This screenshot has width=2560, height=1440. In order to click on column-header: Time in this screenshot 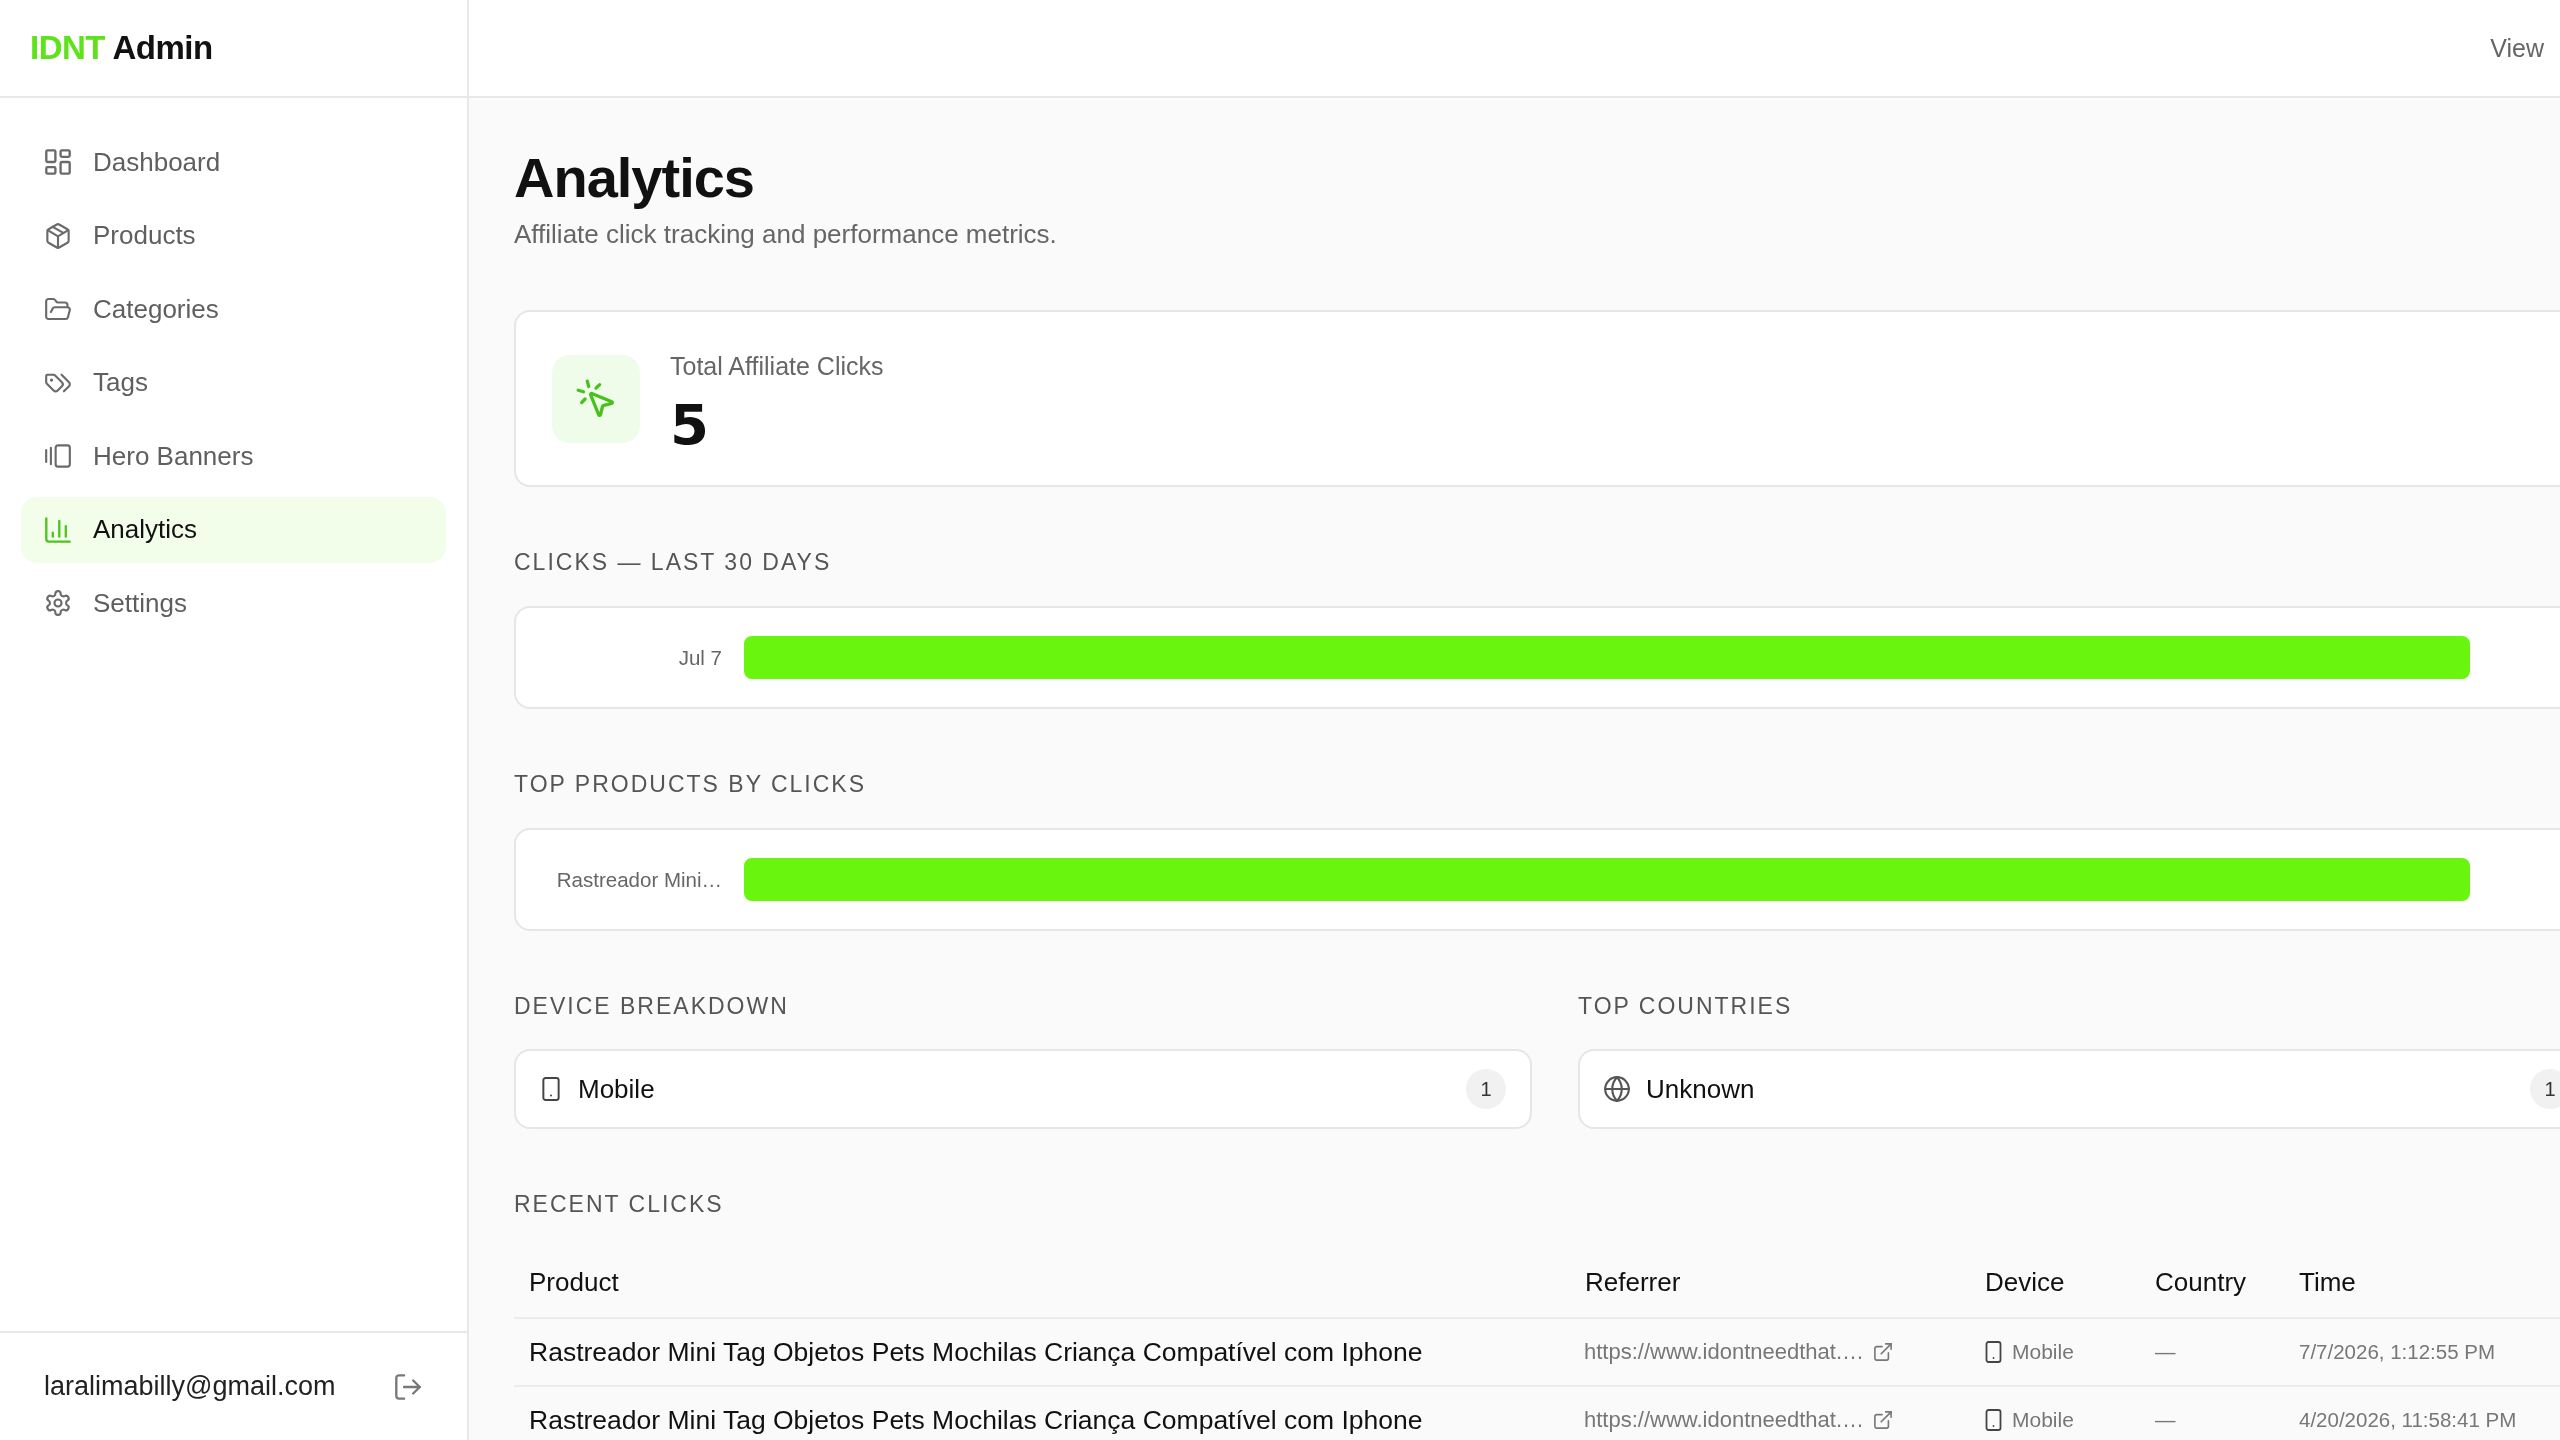, I will do `click(2327, 1282)`.